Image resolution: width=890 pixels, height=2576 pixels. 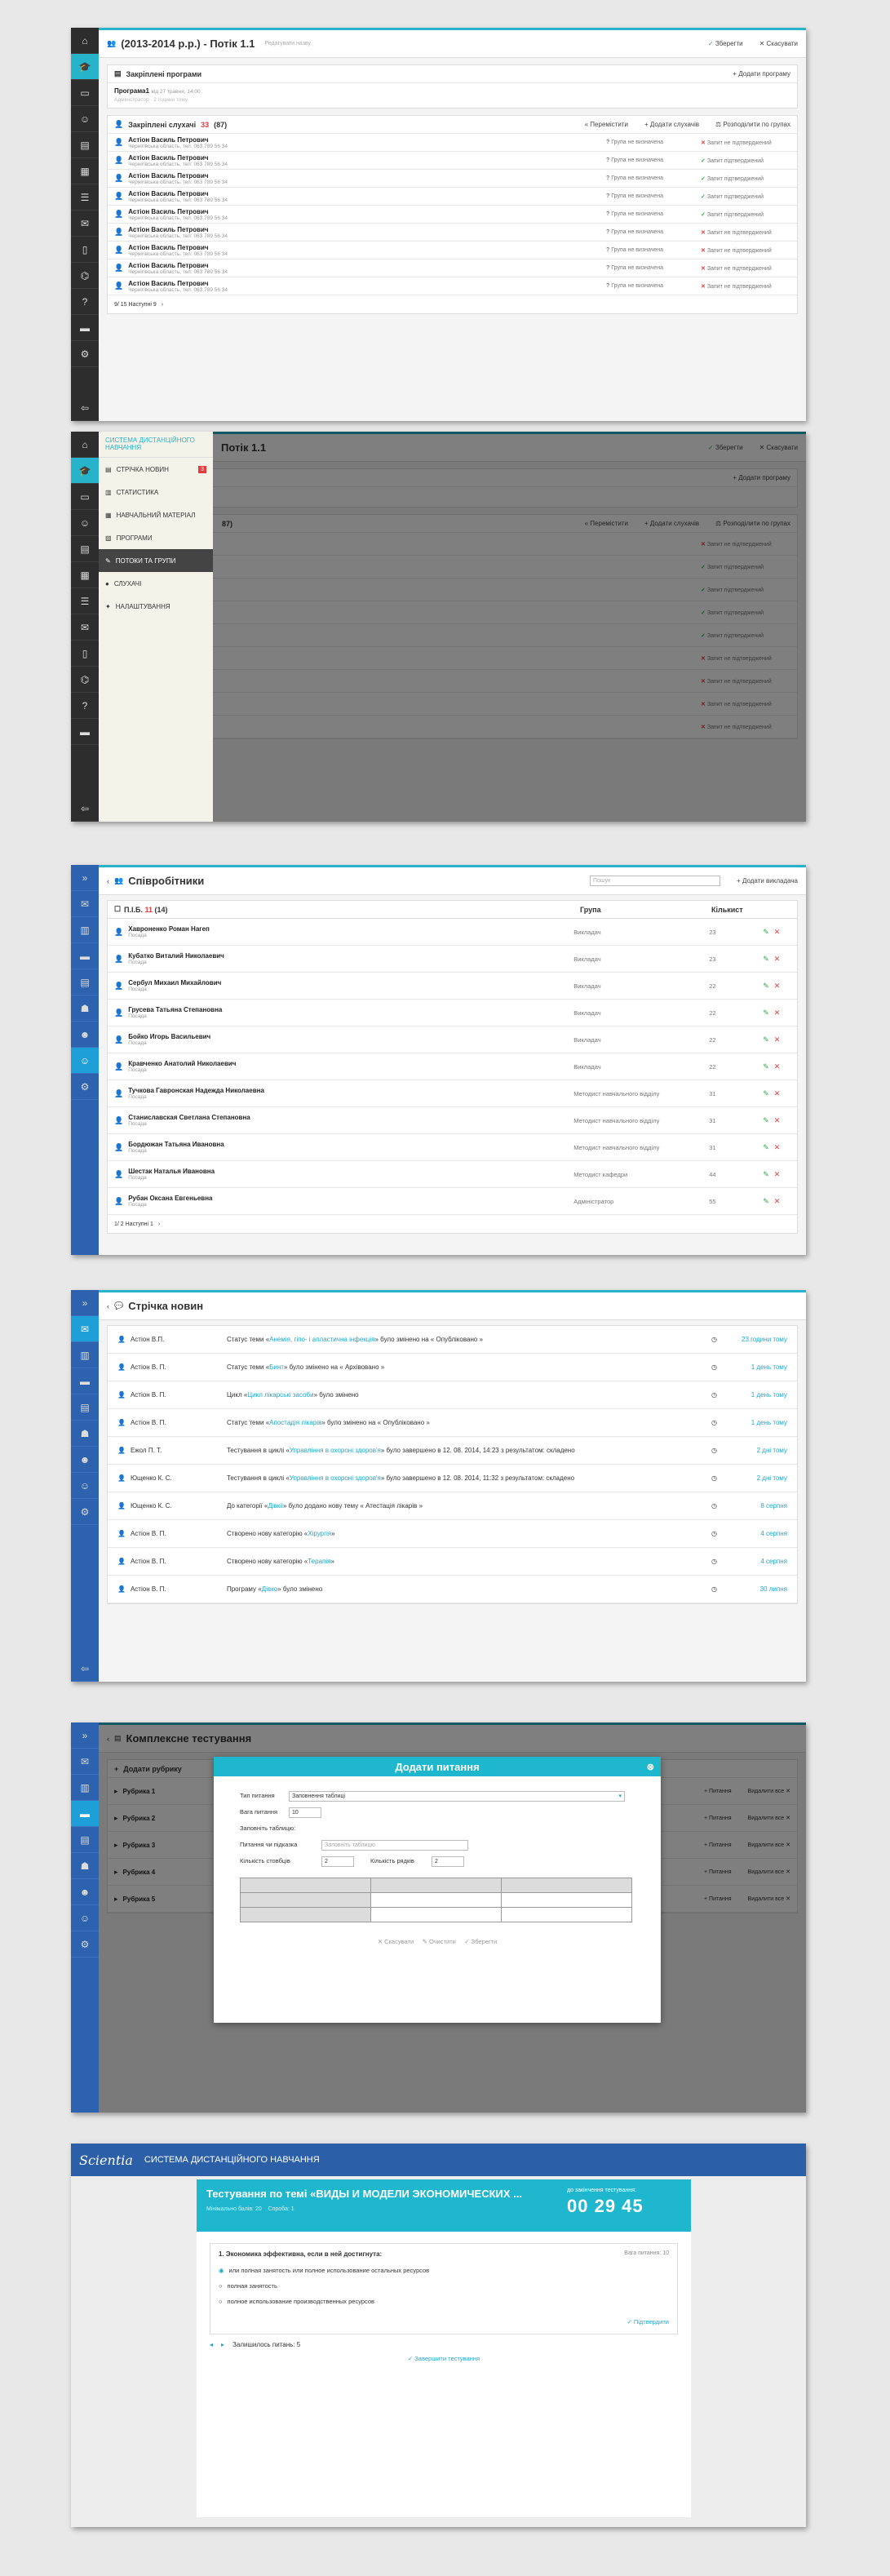 I want to click on group-add-icon: ☗, so click(x=85, y=1866).